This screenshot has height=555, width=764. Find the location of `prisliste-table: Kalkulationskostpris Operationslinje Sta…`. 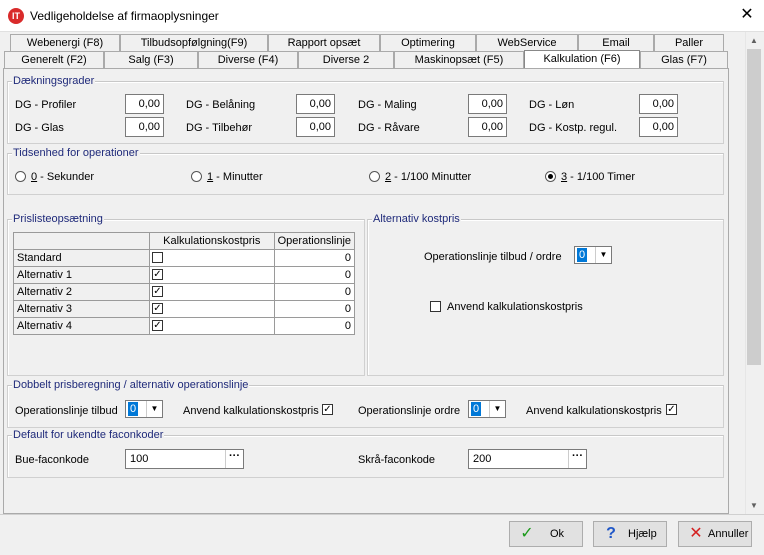

prisliste-table: Kalkulationskostpris Operationslinje Sta… is located at coordinates (184, 283).